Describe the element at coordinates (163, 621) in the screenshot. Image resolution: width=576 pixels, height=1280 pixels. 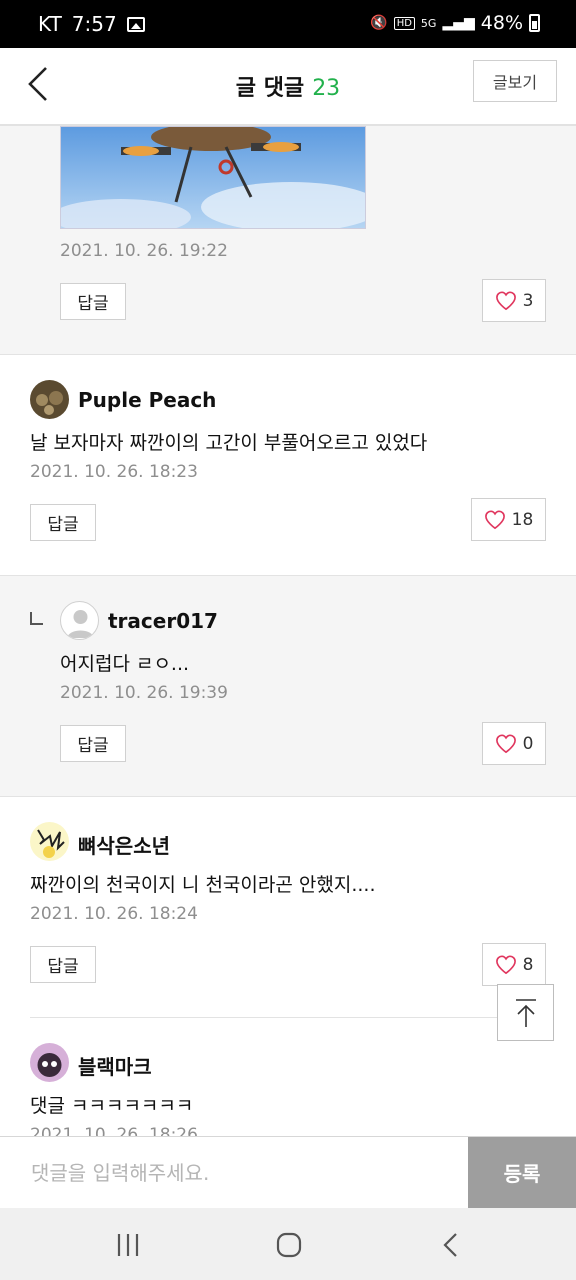
I see `comment-author: tracer017` at that location.